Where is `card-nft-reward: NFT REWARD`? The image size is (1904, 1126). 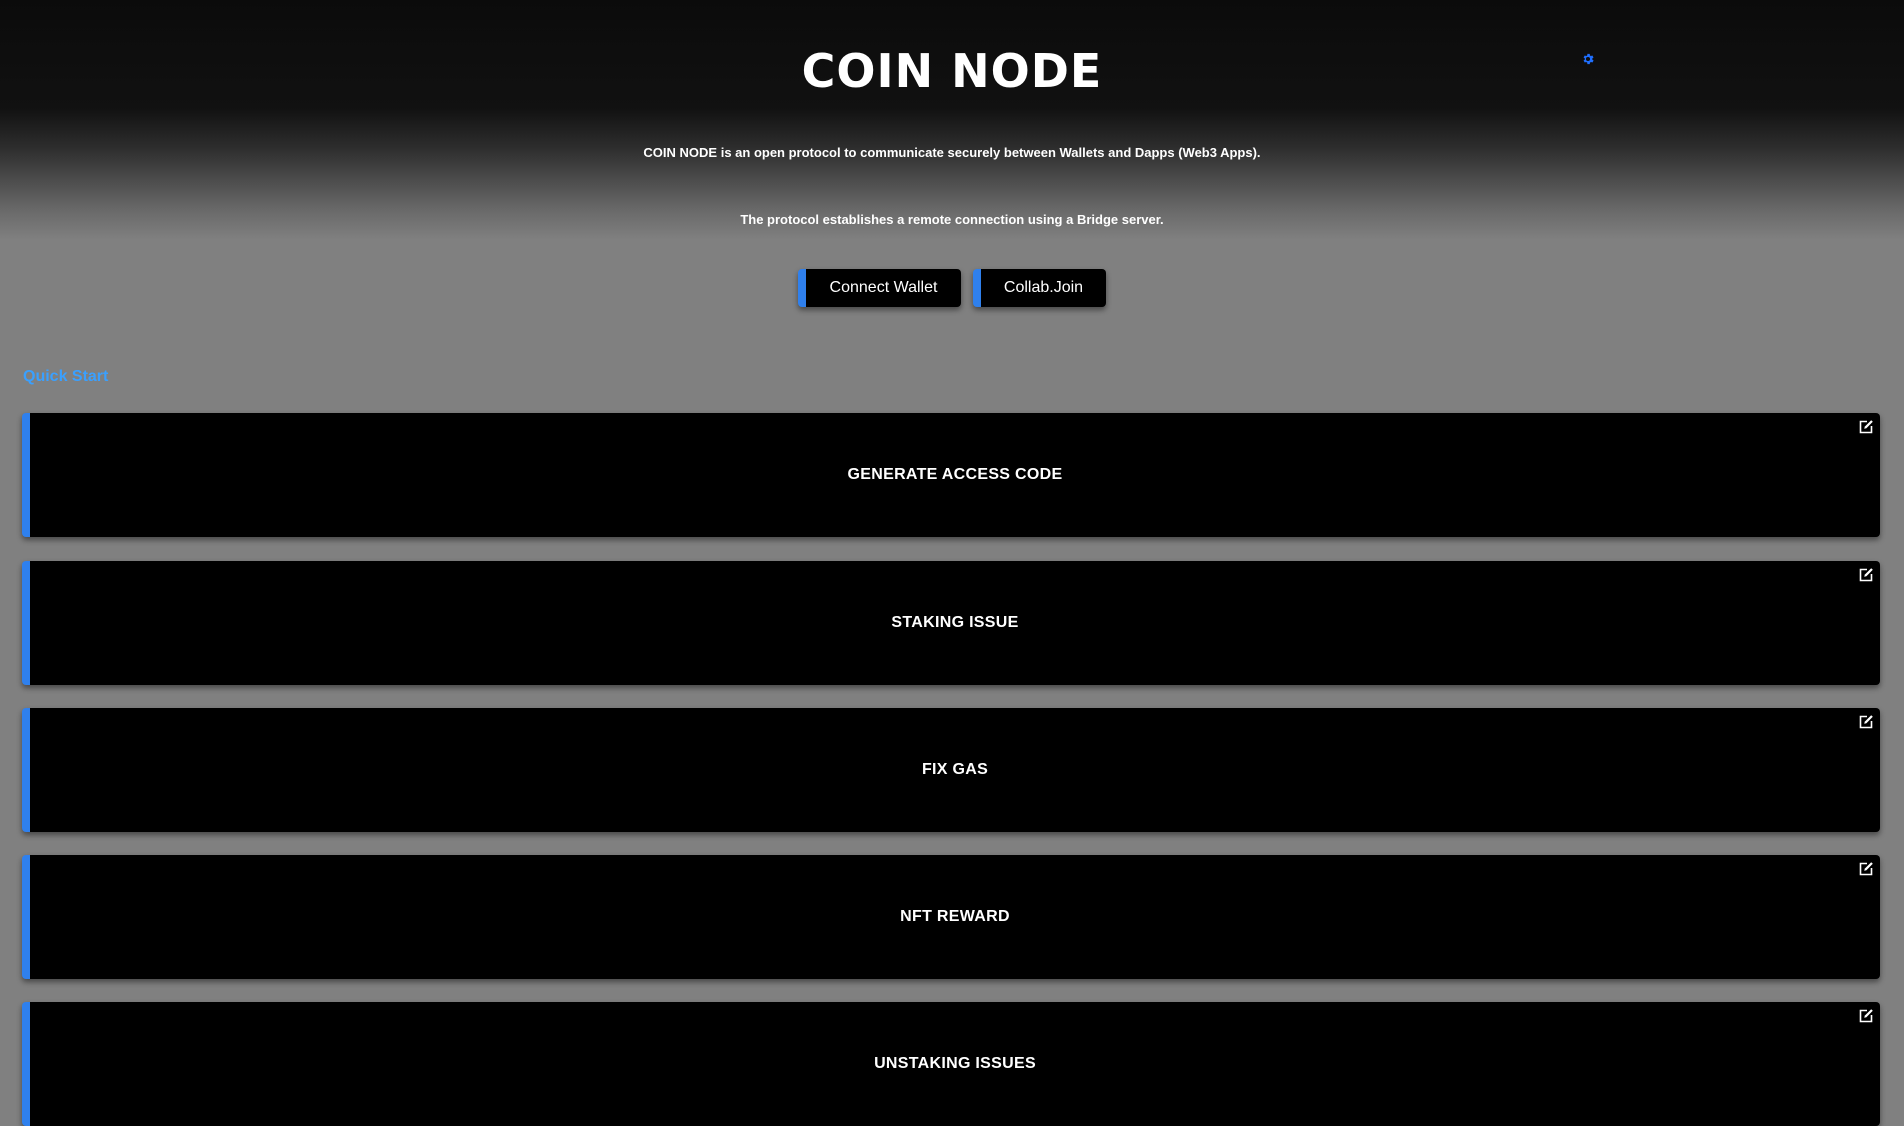
card-nft-reward: NFT REWARD is located at coordinates (951, 917).